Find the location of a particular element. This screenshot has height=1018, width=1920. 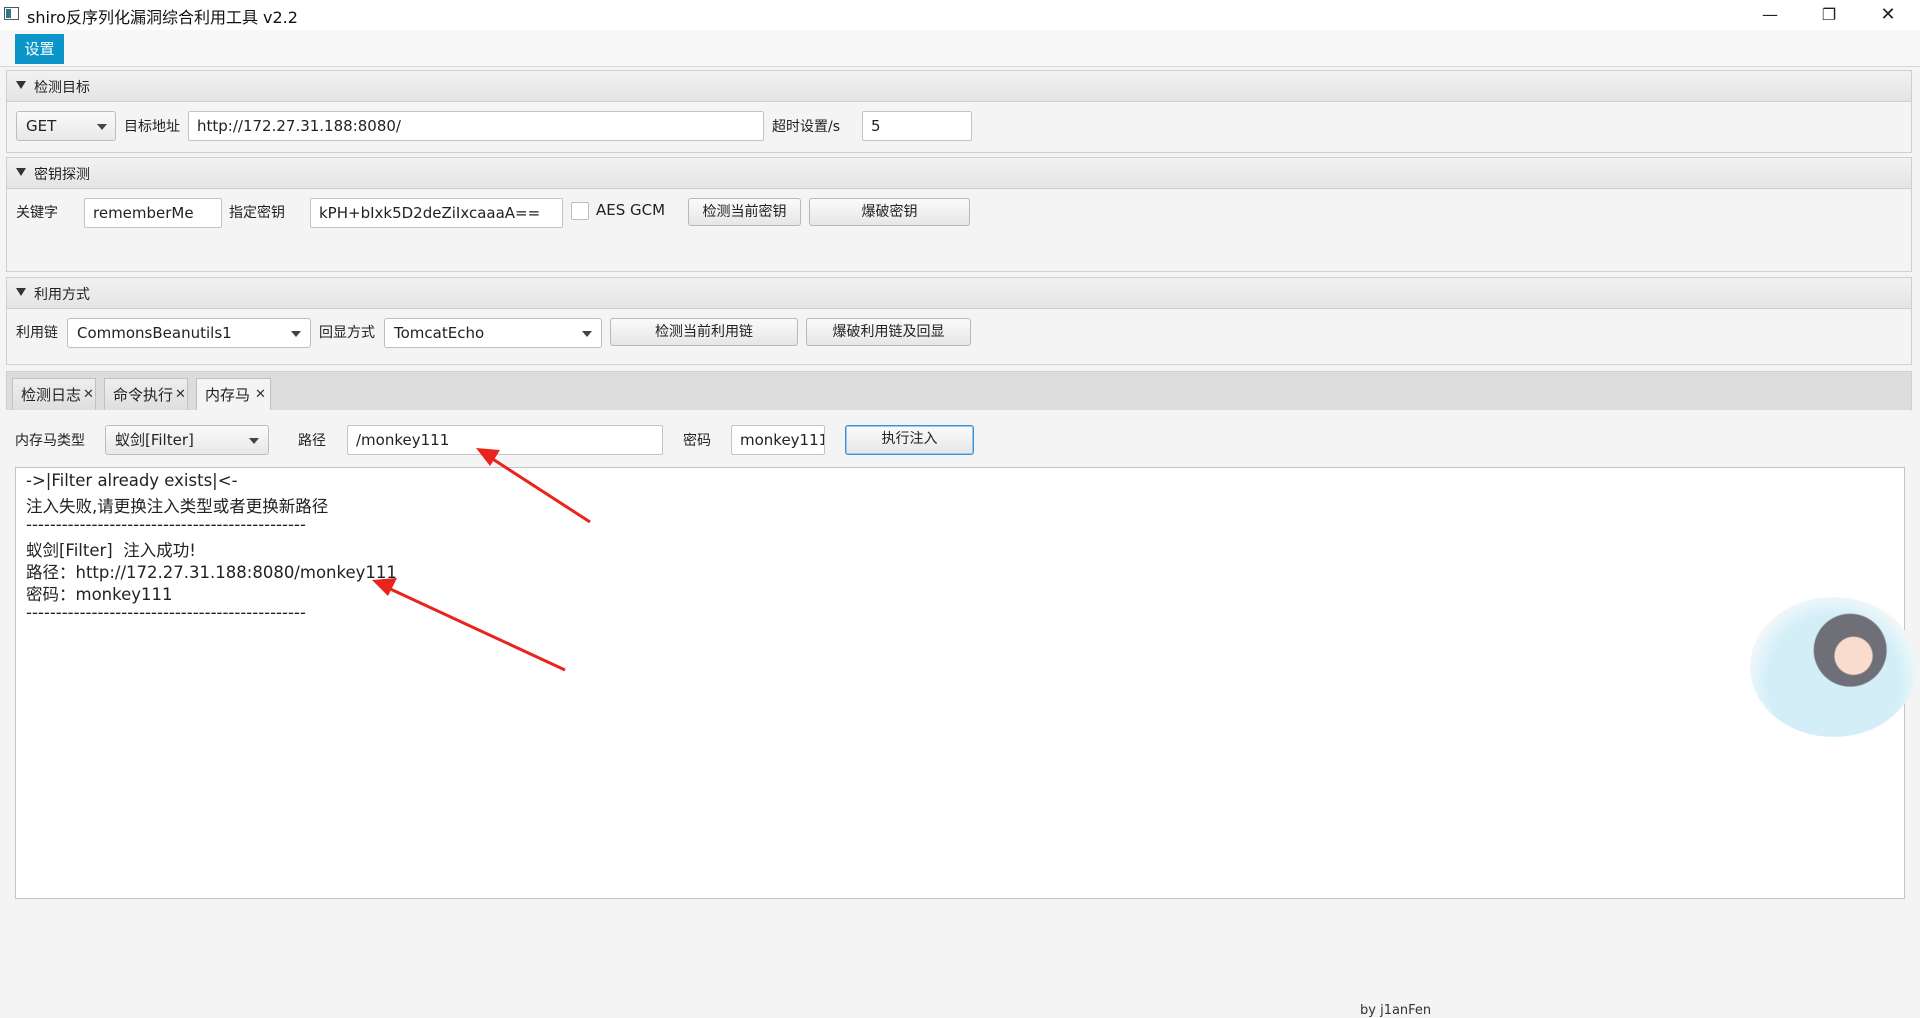

annotation-arrows is located at coordinates (481, 560).